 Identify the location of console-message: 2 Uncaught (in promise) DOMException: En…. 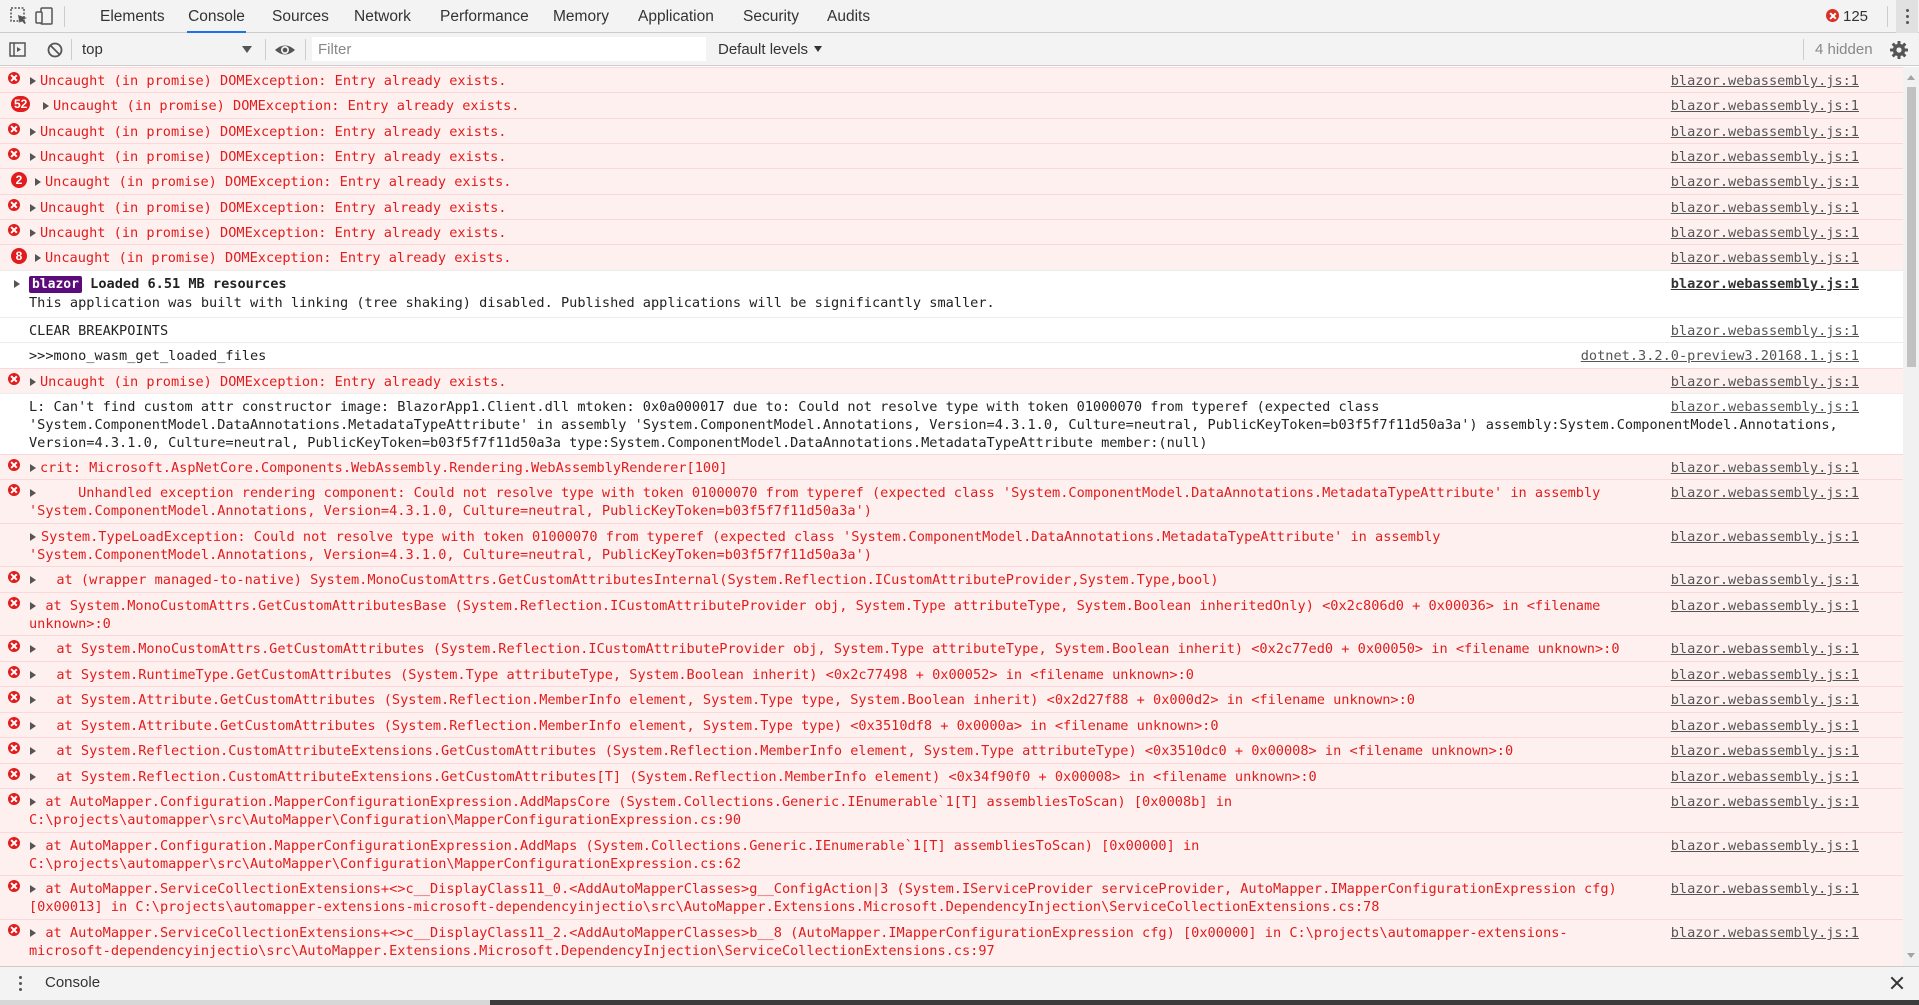
(951, 181).